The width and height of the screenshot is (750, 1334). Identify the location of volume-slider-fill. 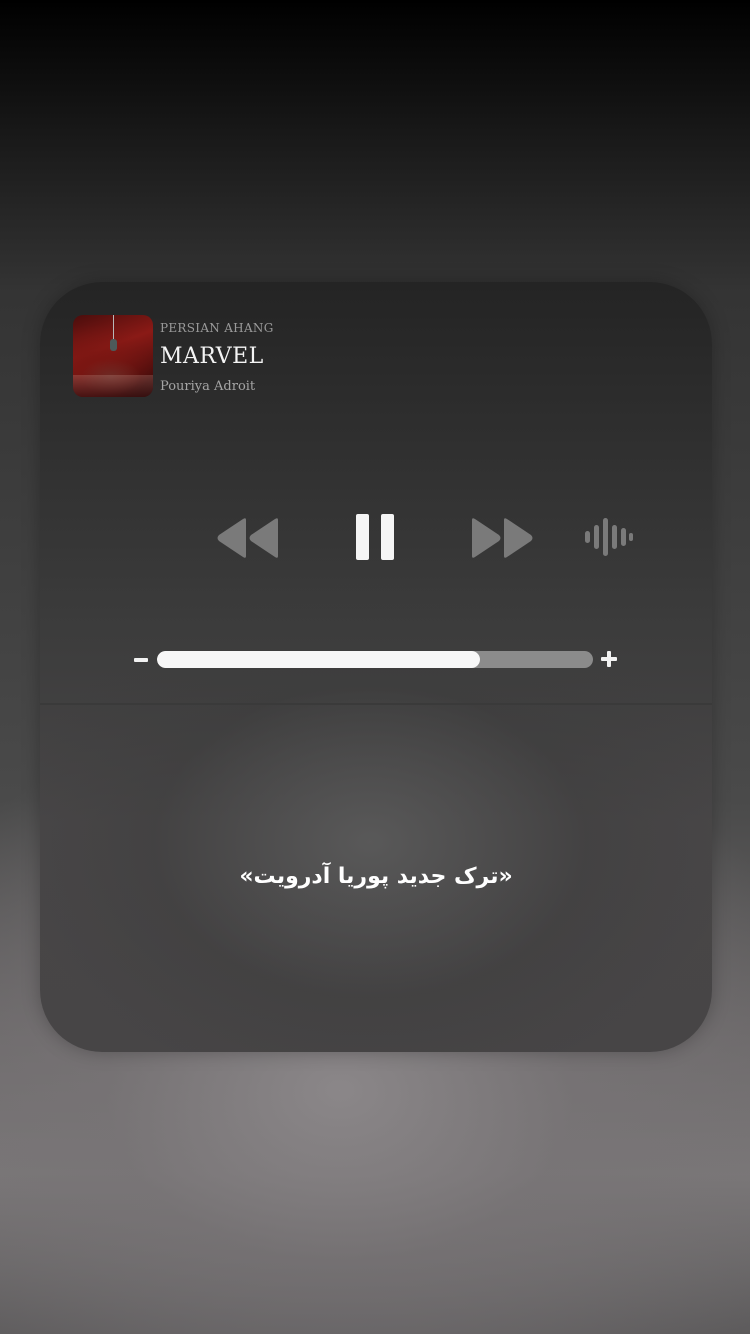
(318, 659).